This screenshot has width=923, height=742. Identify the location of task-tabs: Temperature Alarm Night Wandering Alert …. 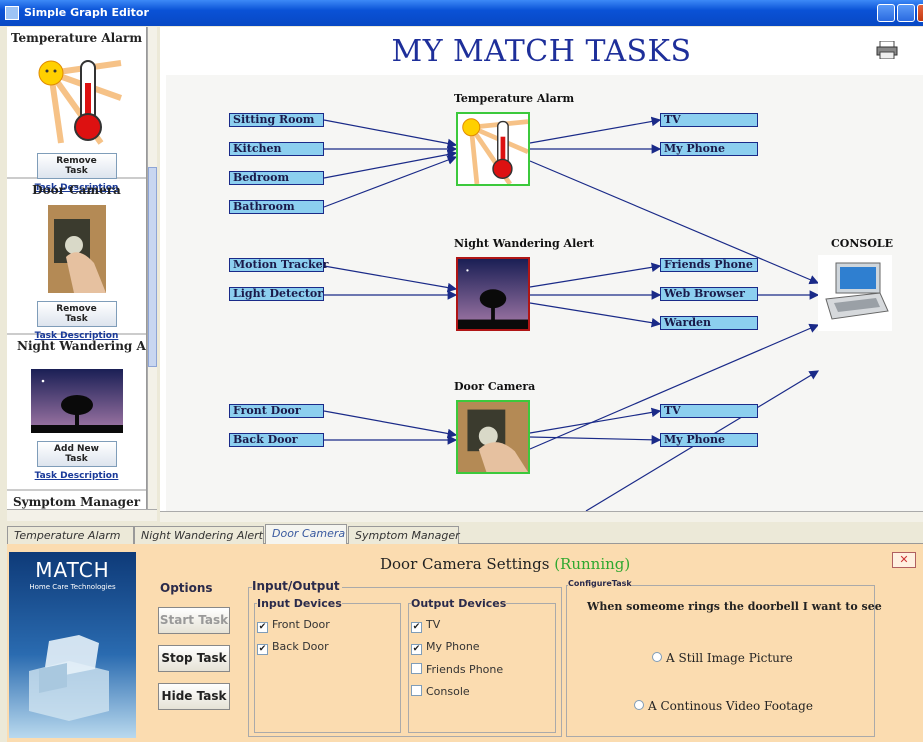
(465, 534).